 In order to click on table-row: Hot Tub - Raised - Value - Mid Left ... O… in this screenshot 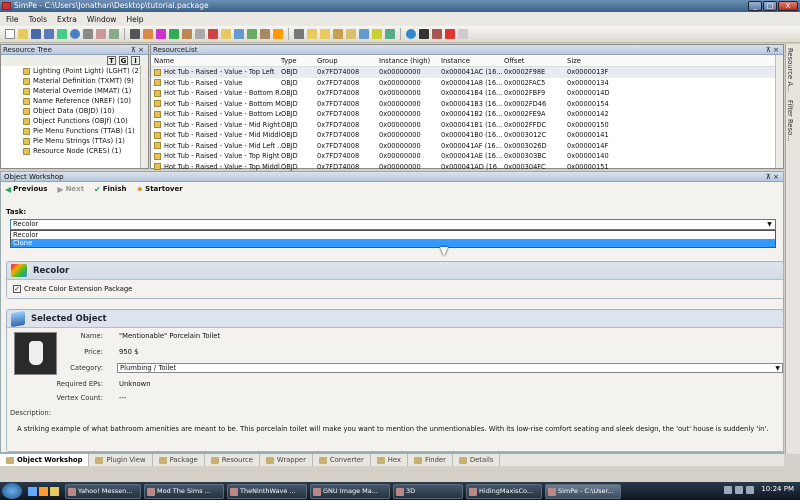, I will do `click(467, 146)`.